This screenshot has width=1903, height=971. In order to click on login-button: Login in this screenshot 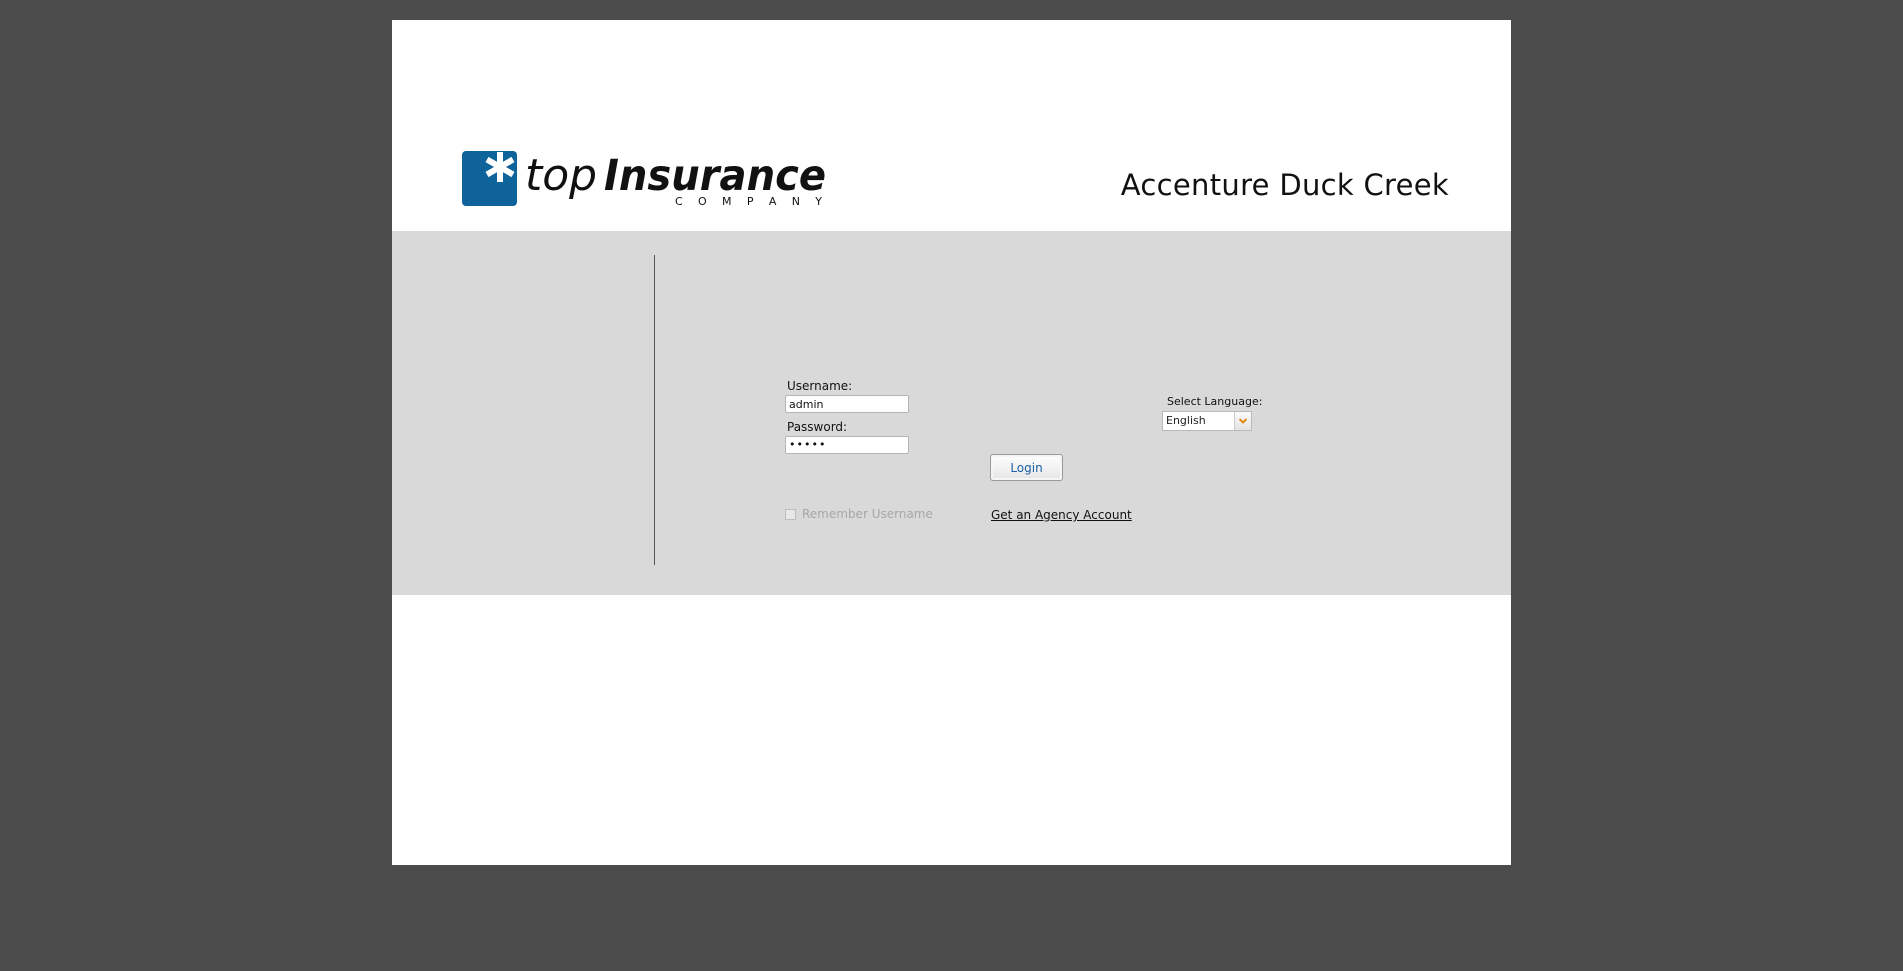, I will do `click(1026, 467)`.